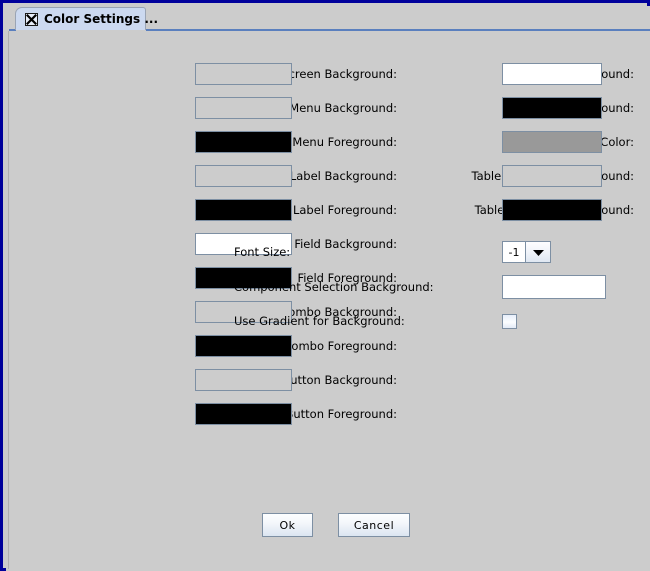 This screenshot has height=571, width=650. What do you see at coordinates (538, 252) in the screenshot?
I see `chevron-down-icon` at bounding box center [538, 252].